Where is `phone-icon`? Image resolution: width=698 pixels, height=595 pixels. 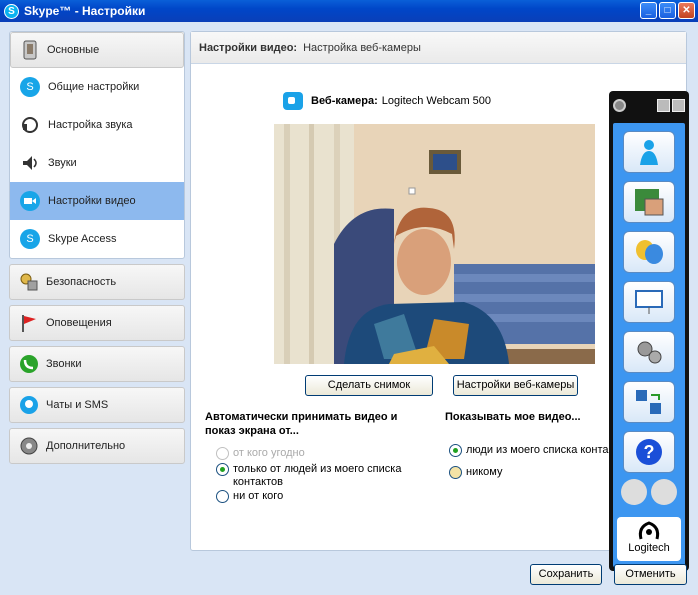
phone-icon is located at coordinates (29, 364).